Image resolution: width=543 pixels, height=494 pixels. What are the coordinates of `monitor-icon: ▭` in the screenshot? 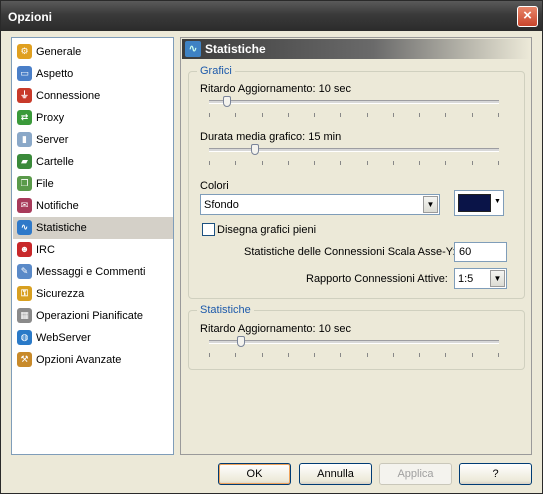 It's located at (24, 73).